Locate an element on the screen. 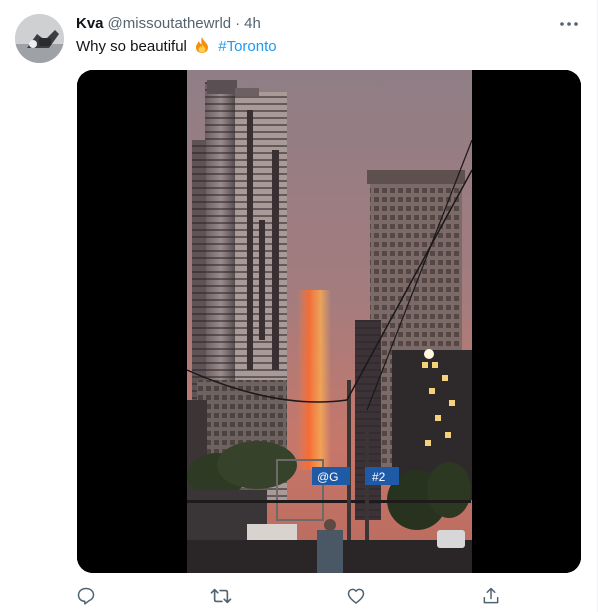  display-name: Kva is located at coordinates (90, 23).